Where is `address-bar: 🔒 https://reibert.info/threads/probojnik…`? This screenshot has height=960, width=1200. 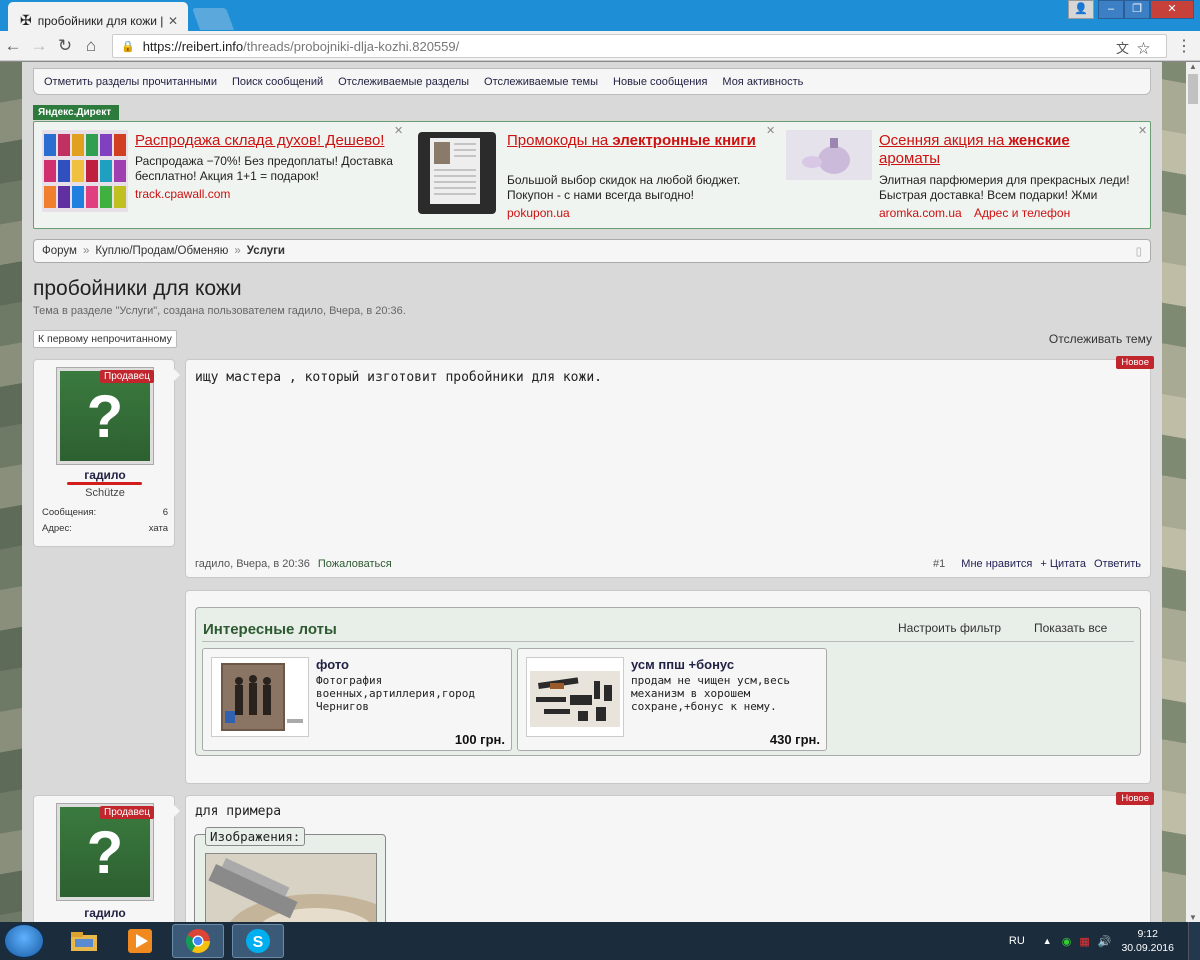
address-bar: 🔒 https://reibert.info/threads/probojnik… is located at coordinates (639, 46).